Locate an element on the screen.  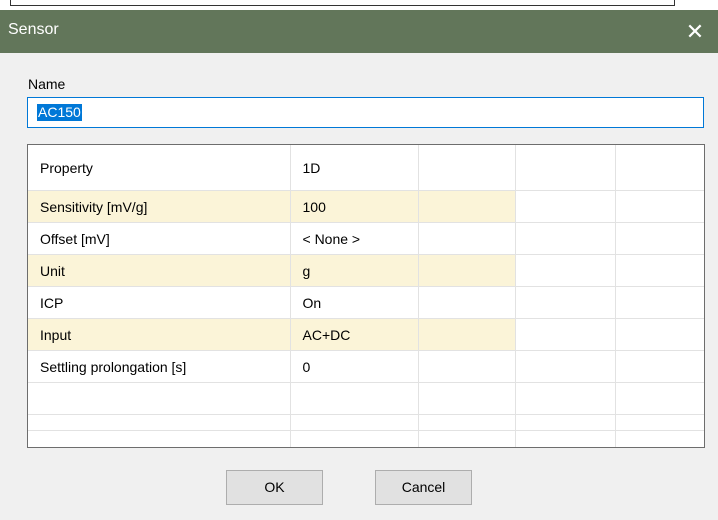
ok-button: OK is located at coordinates (274, 487).